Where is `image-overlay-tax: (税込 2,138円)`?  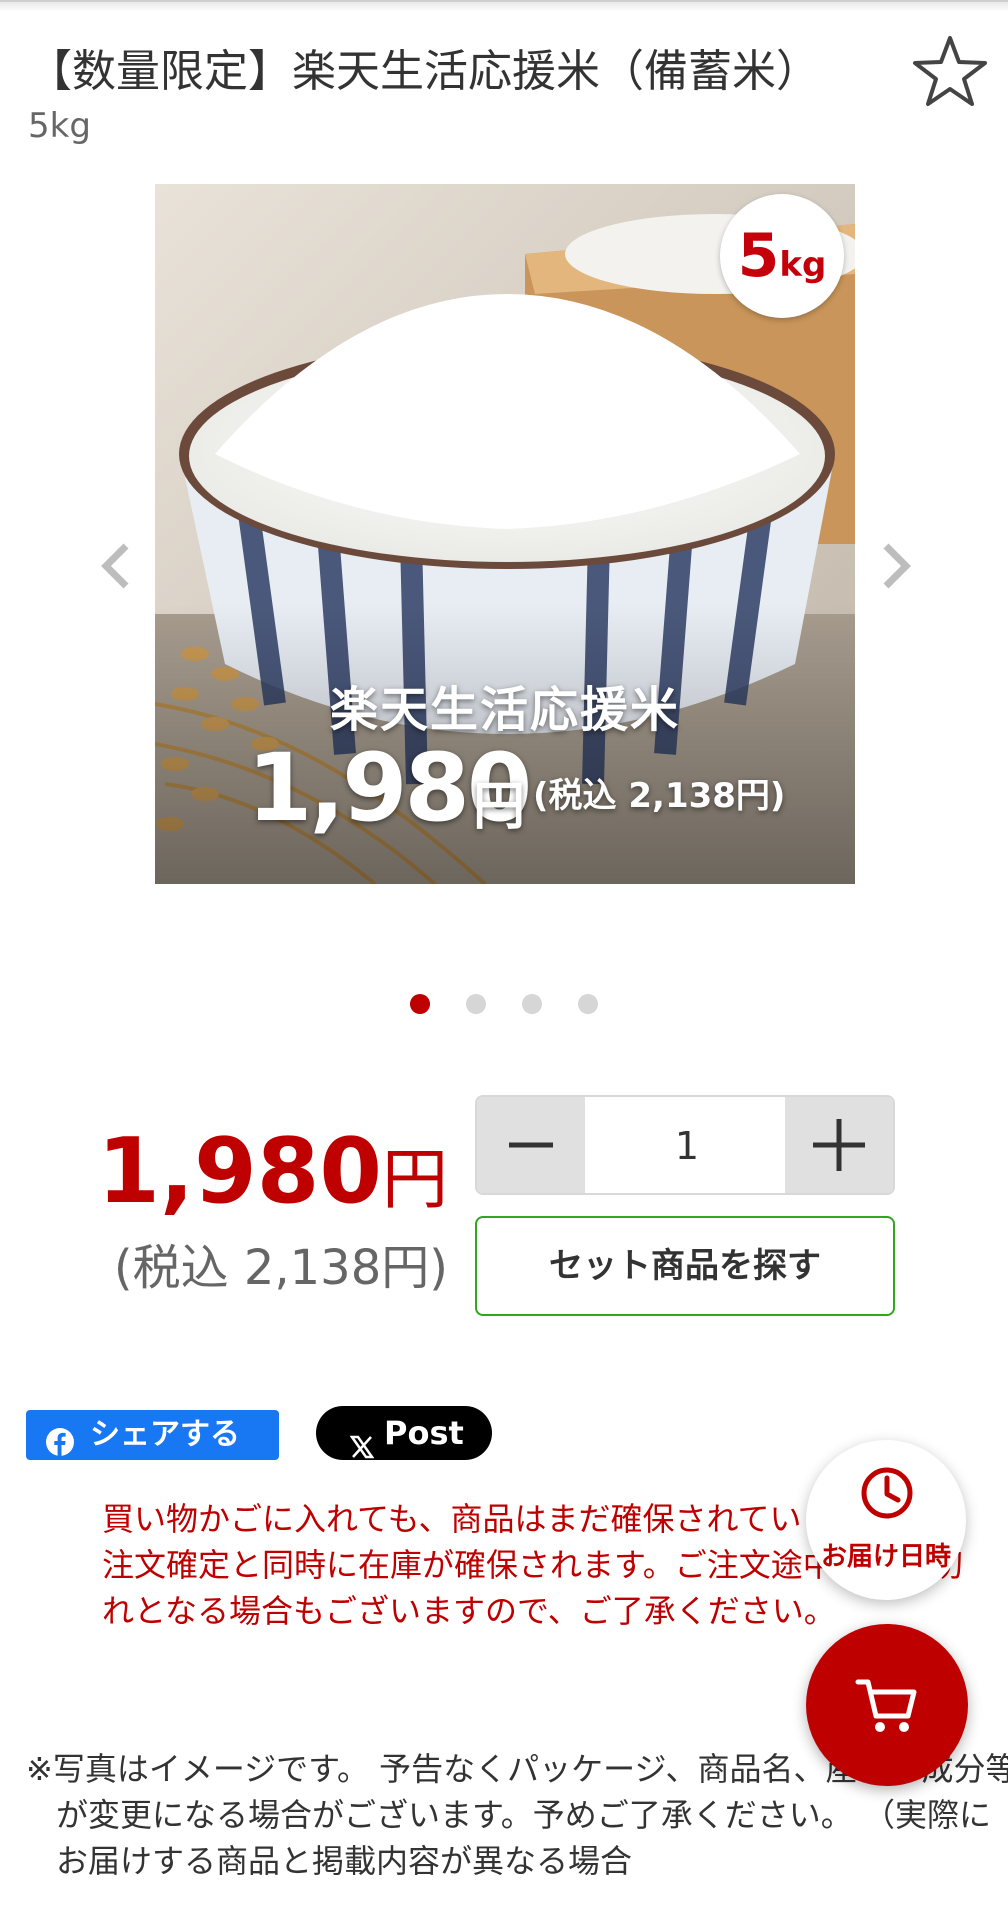
image-overlay-tax: (税込 2,138円) is located at coordinates (659, 796).